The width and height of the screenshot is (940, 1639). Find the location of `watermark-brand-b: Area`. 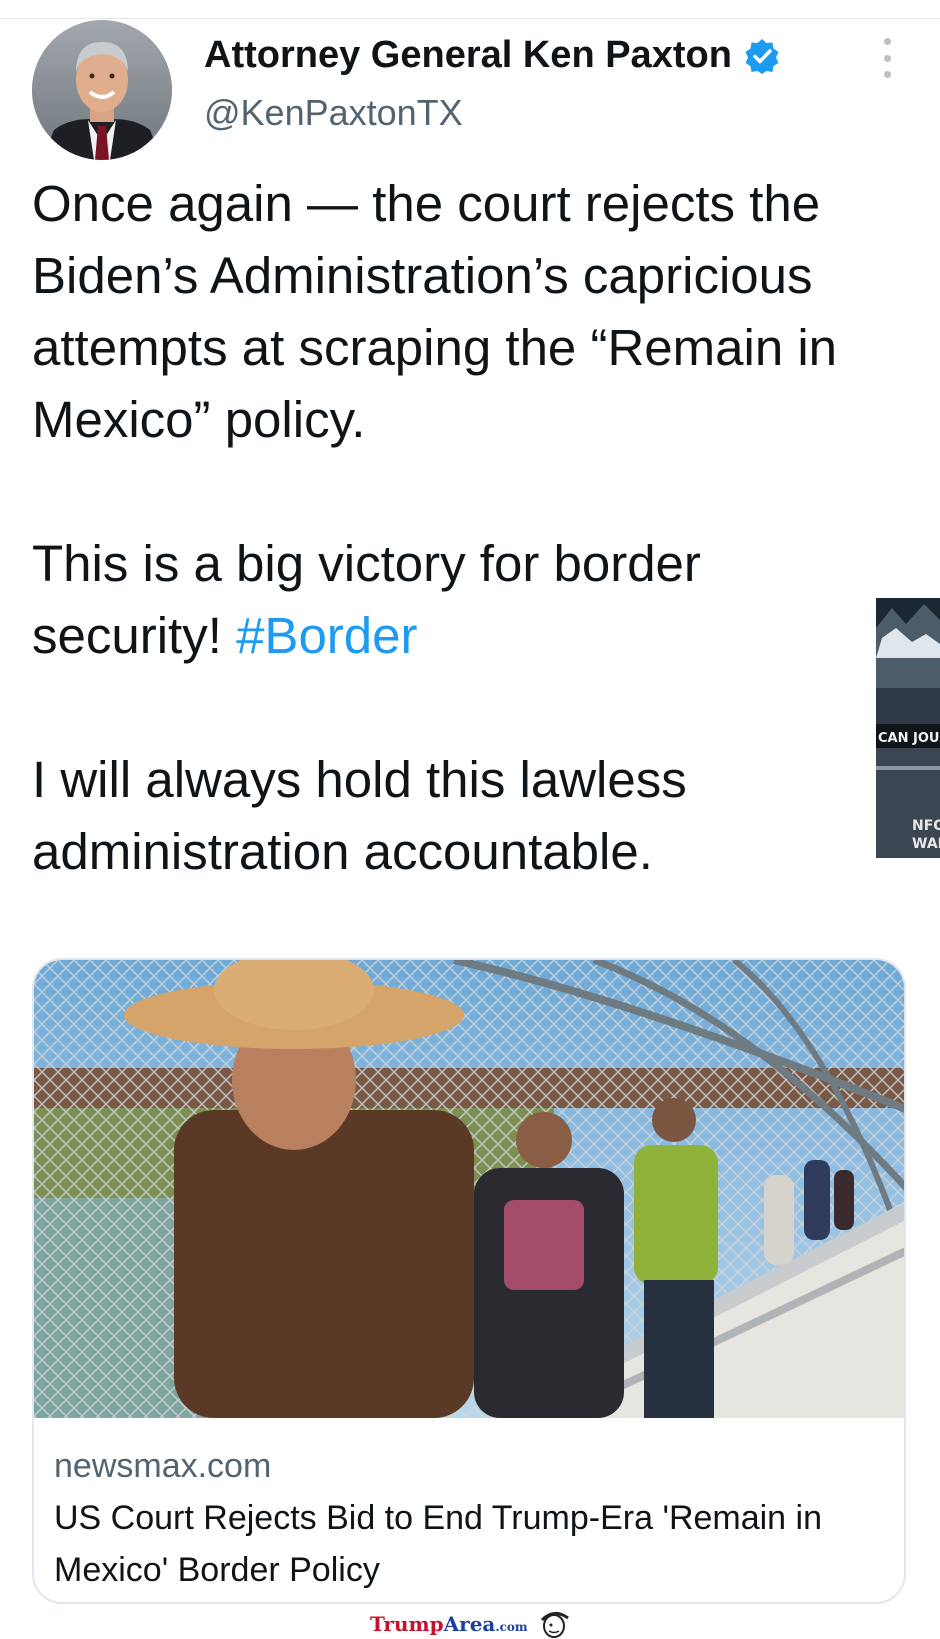

watermark-brand-b: Area is located at coordinates (469, 1624).